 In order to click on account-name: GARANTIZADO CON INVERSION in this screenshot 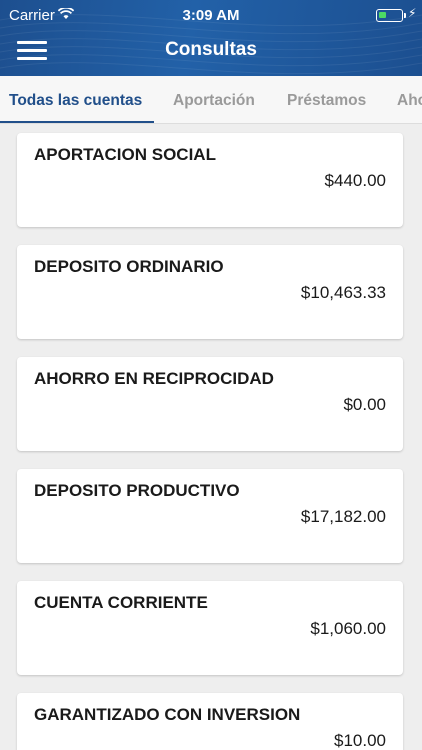, I will do `click(167, 714)`.